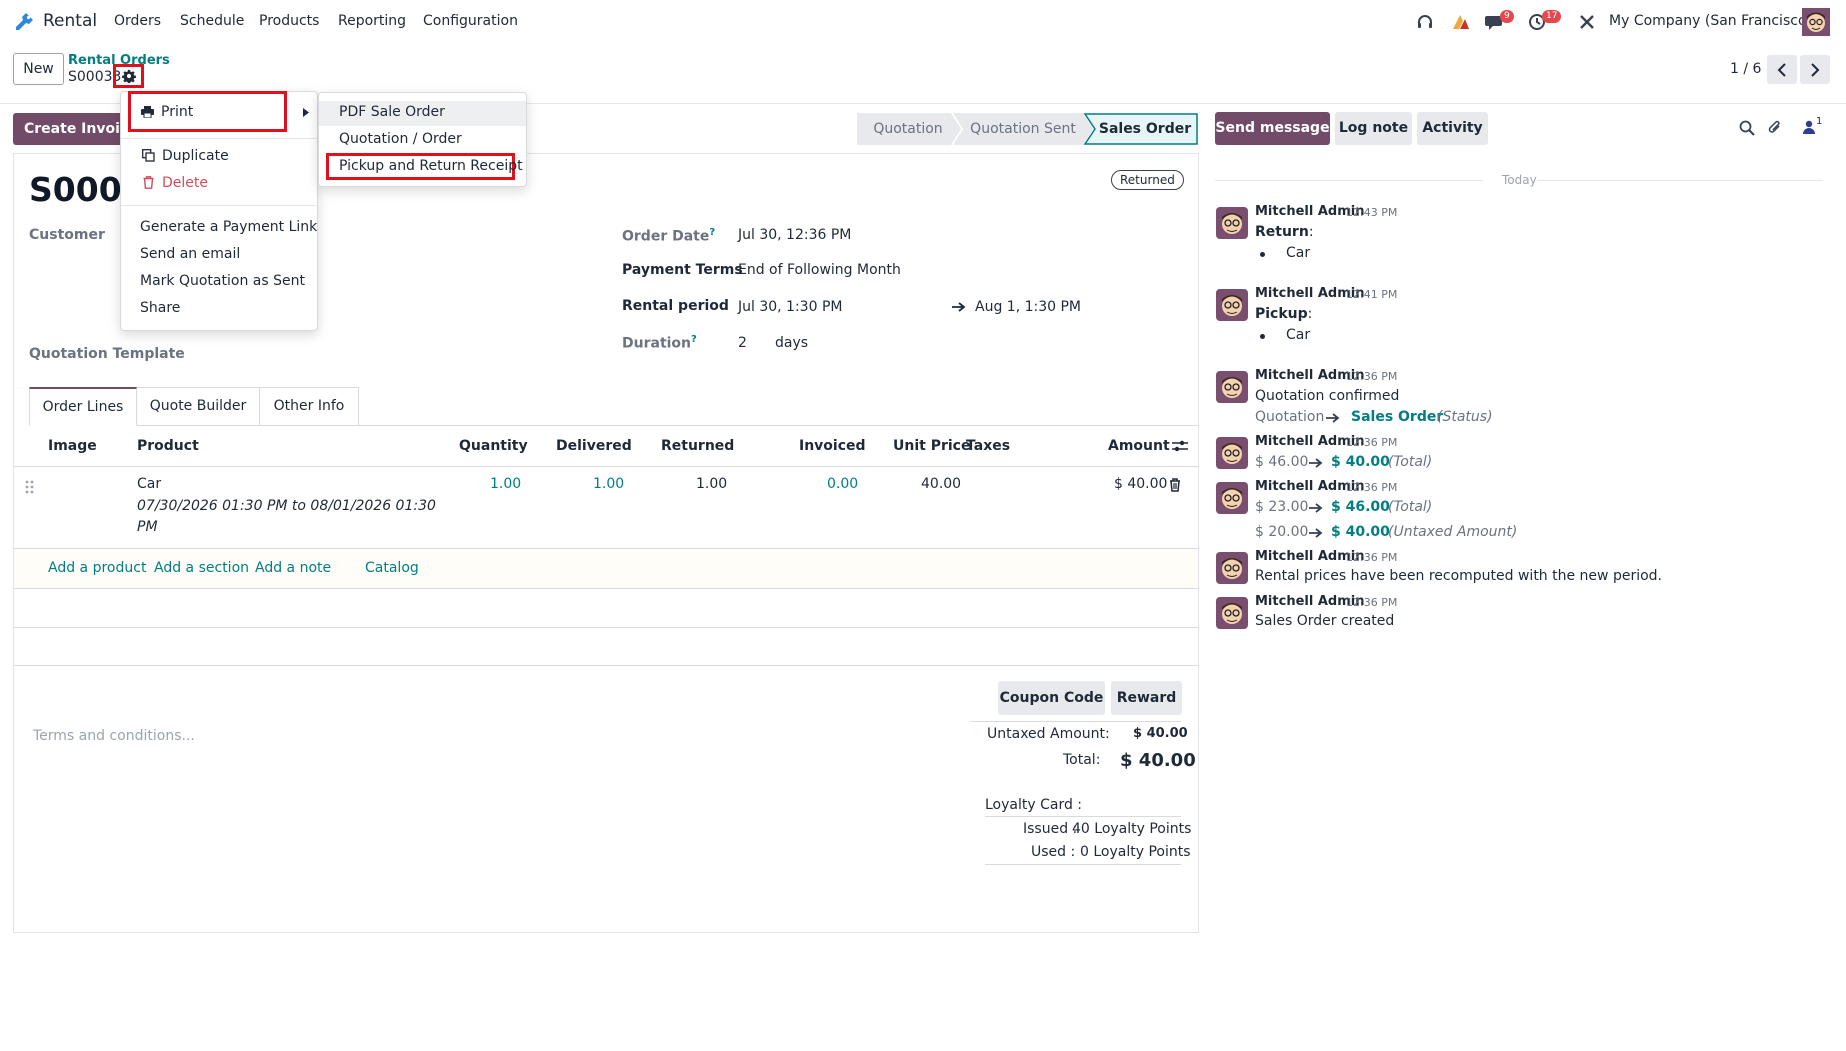 The image size is (1846, 1051). Describe the element at coordinates (1782, 69) in the screenshot. I see `pager-previous` at that location.